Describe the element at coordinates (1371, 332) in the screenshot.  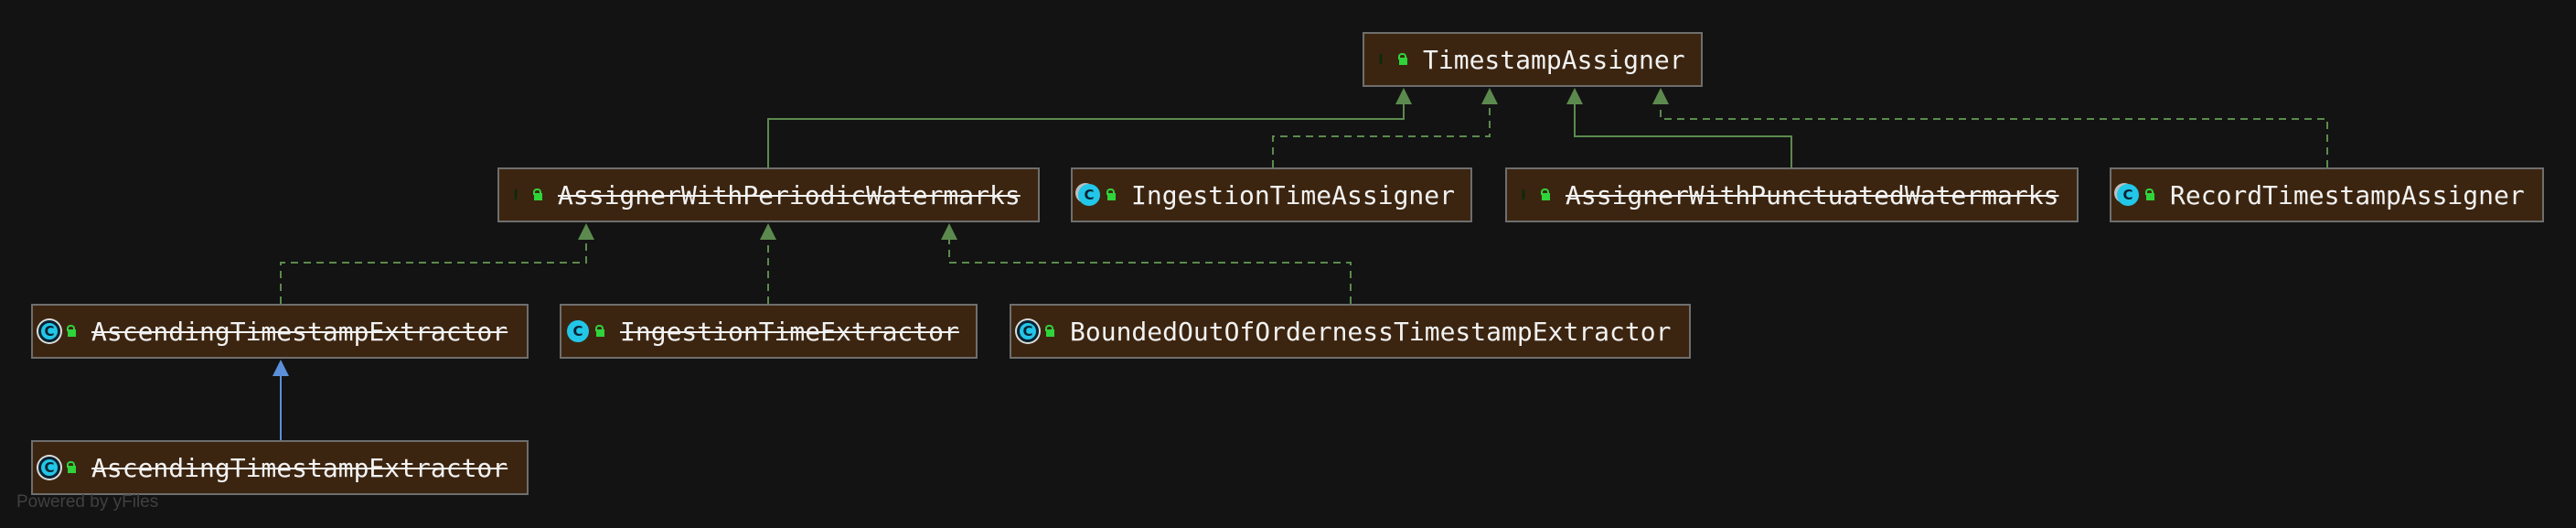
I see `node-label: BoundedOutOfOrdernessTimestampExtractor` at that location.